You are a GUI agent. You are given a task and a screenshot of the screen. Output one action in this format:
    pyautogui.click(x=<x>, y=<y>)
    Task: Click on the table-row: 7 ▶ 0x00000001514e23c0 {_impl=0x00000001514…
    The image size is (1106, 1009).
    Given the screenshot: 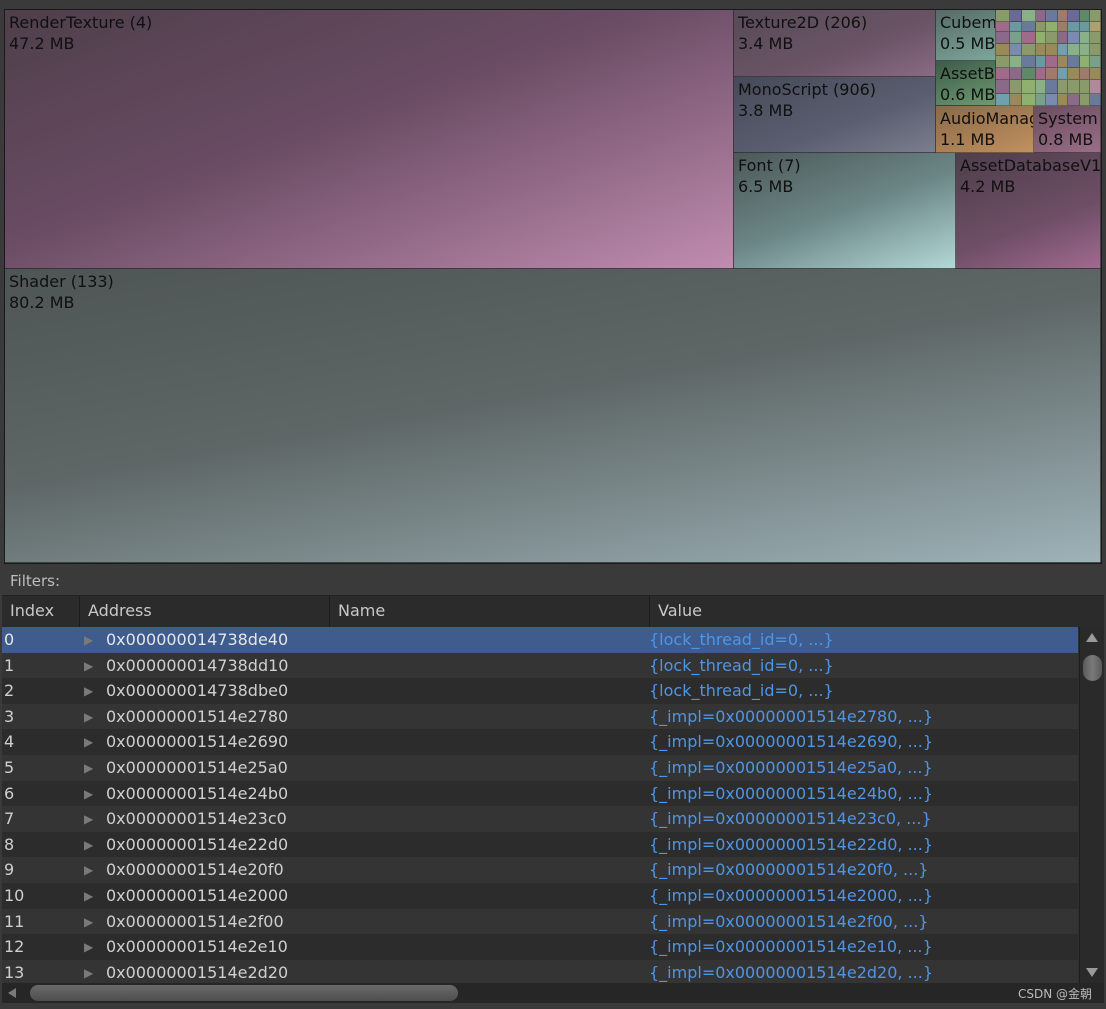 What is the action you would take?
    pyautogui.click(x=540, y=819)
    